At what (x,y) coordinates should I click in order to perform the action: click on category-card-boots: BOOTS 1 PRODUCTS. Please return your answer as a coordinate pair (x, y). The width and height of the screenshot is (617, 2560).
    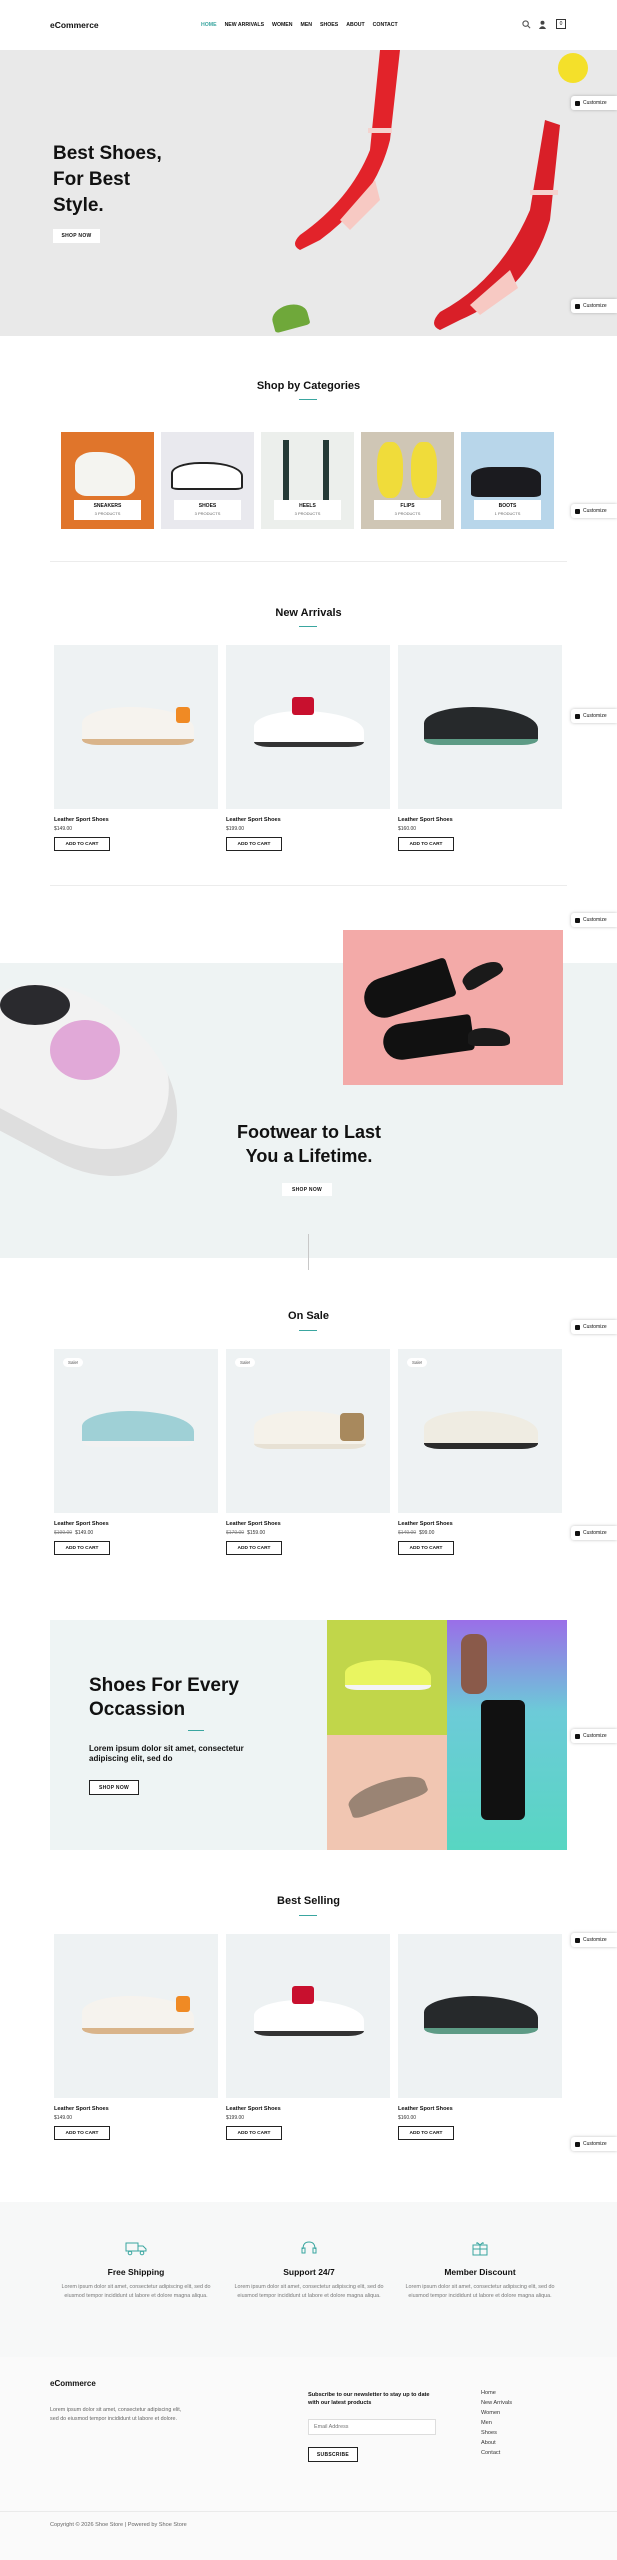
    Looking at the image, I should click on (507, 480).